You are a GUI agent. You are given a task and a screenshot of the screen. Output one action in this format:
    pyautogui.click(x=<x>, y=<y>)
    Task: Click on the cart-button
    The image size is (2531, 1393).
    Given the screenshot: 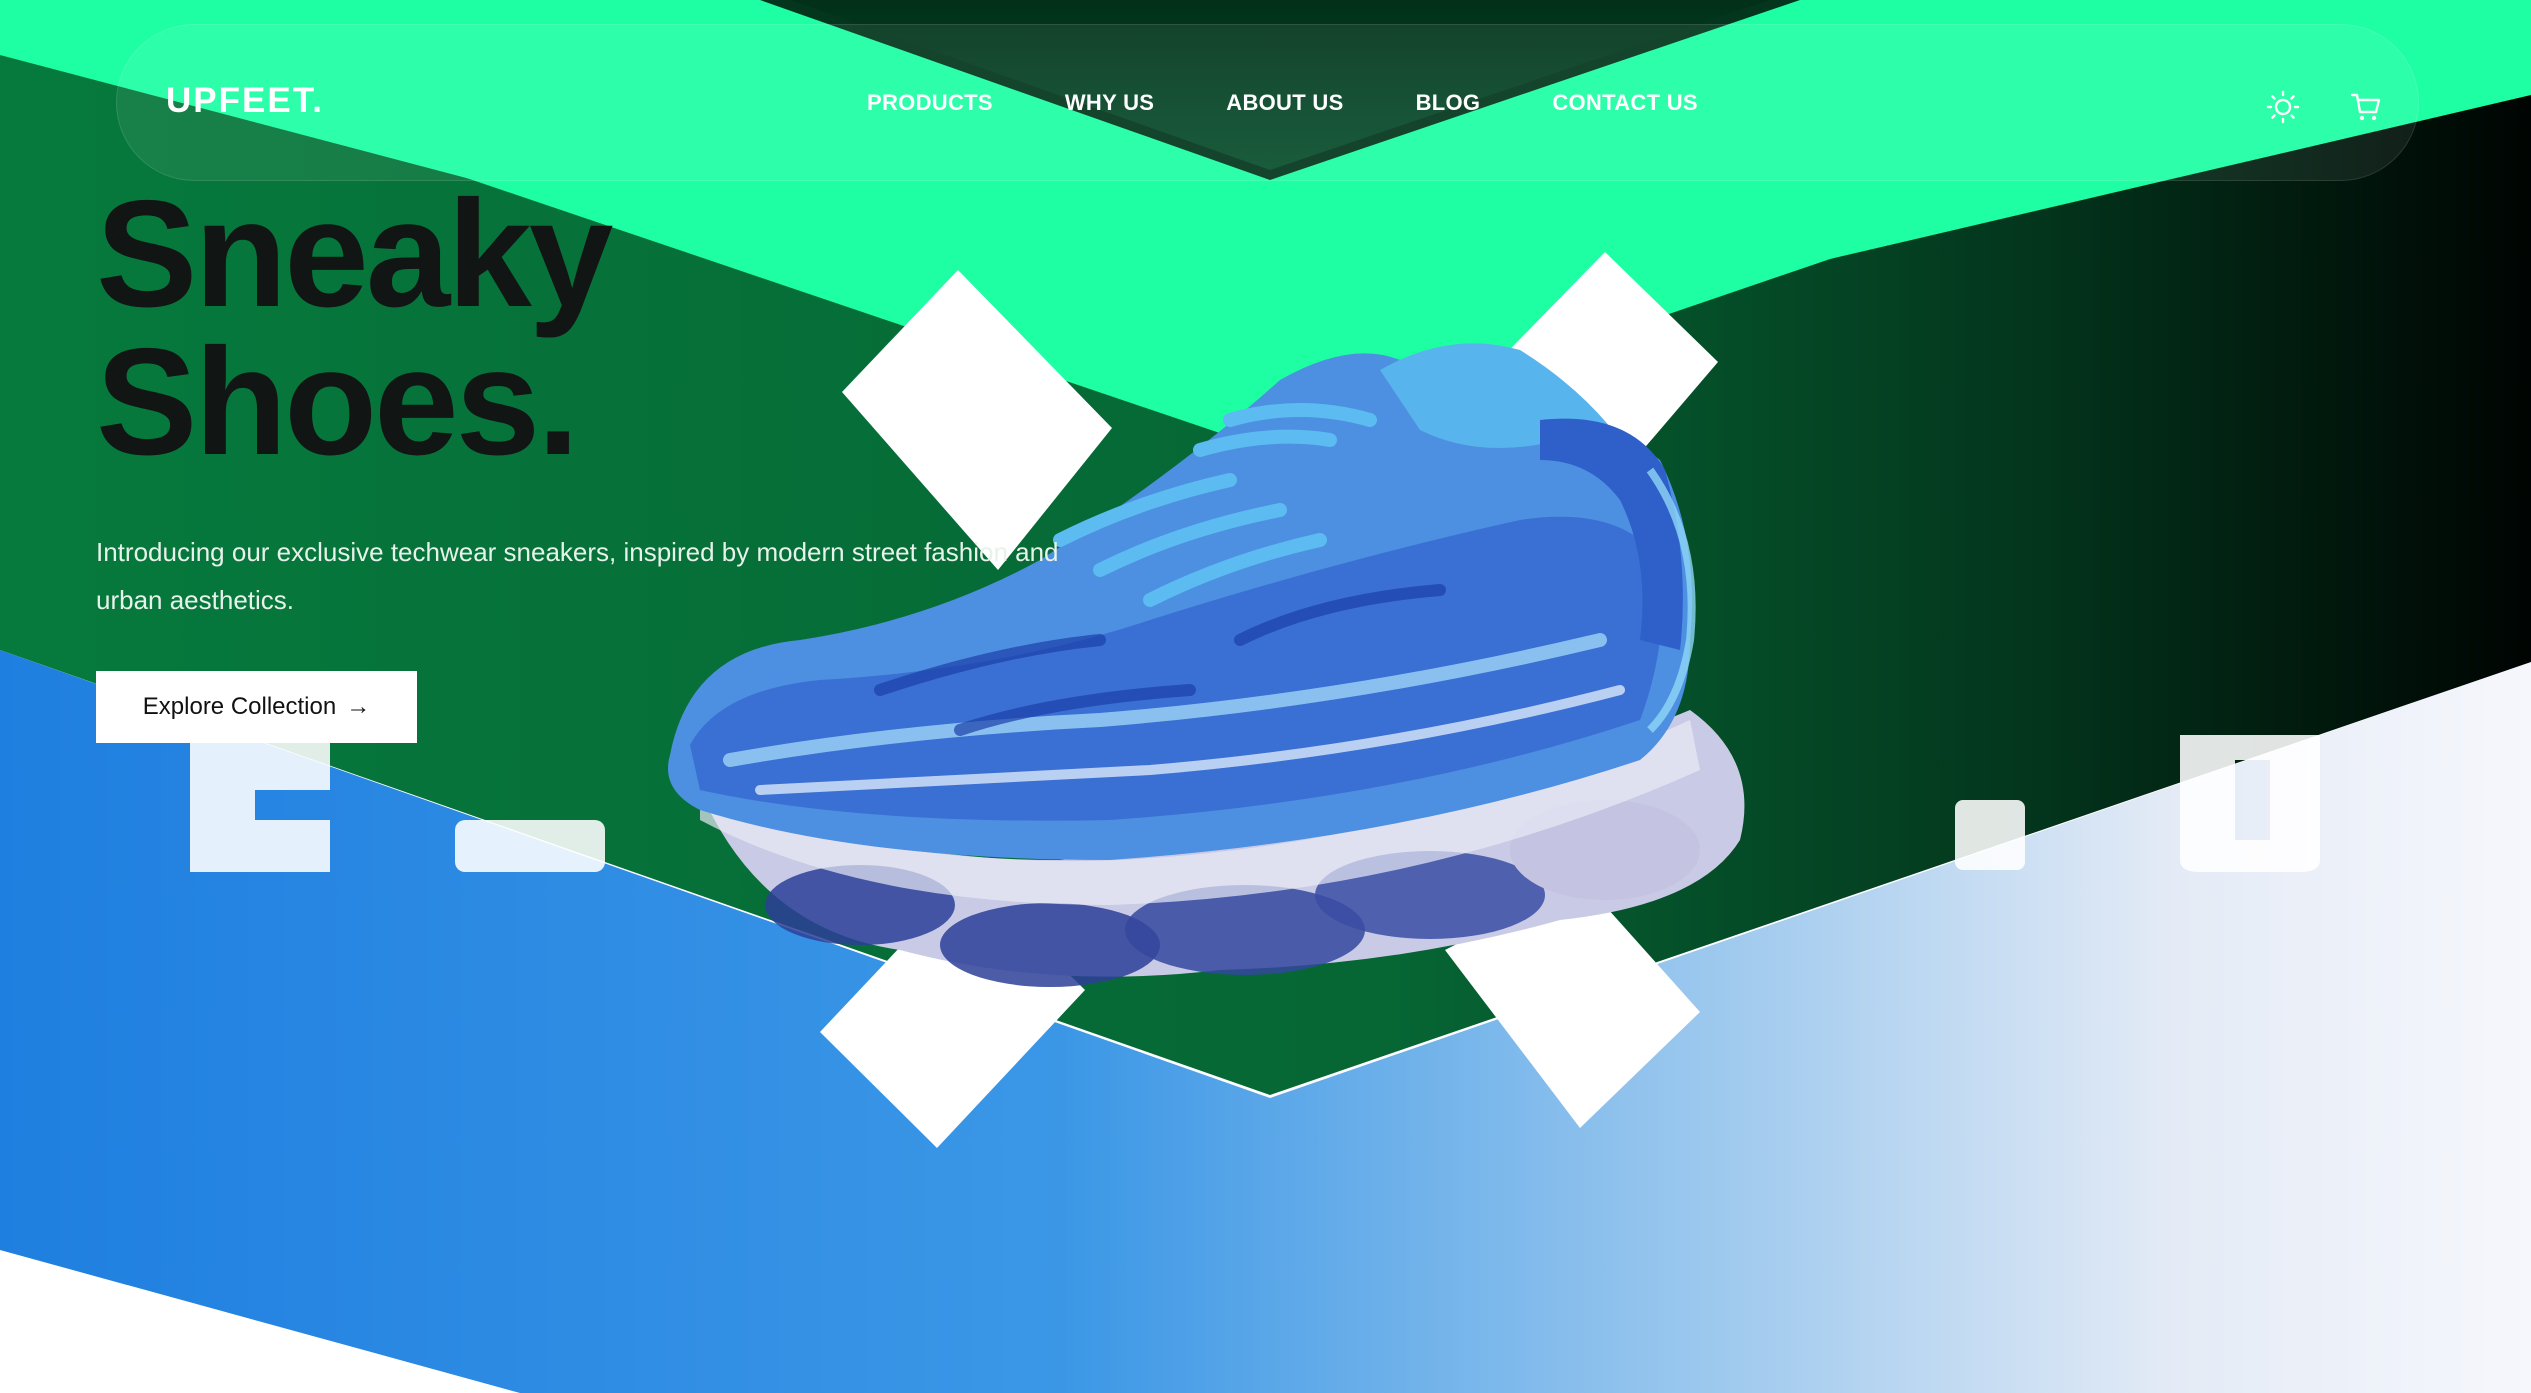 What is the action you would take?
    pyautogui.click(x=2366, y=107)
    